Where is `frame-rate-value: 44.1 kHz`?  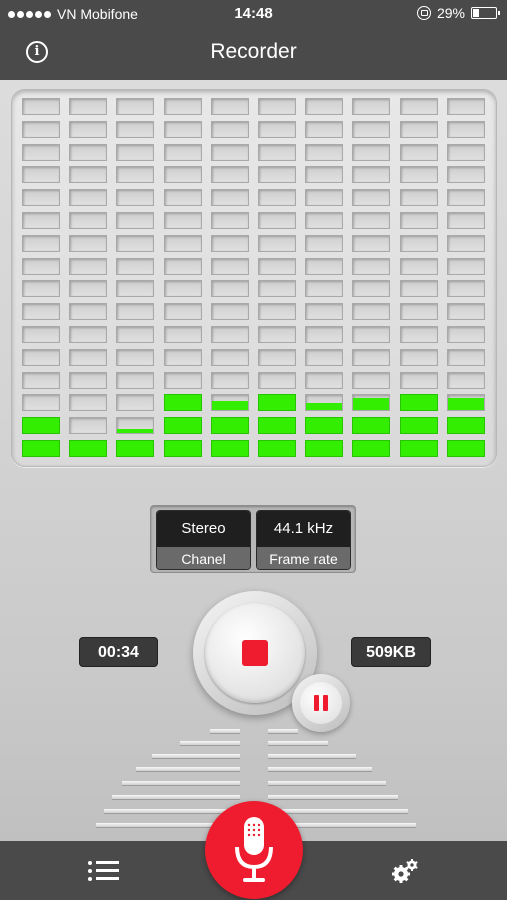
frame-rate-value: 44.1 kHz is located at coordinates (303, 529).